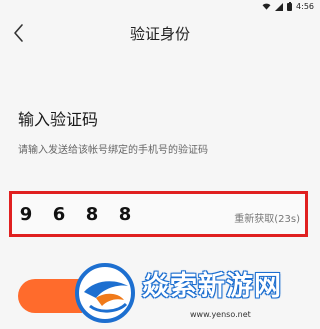  What do you see at coordinates (58, 119) in the screenshot?
I see `code-heading: 输入验证码` at bounding box center [58, 119].